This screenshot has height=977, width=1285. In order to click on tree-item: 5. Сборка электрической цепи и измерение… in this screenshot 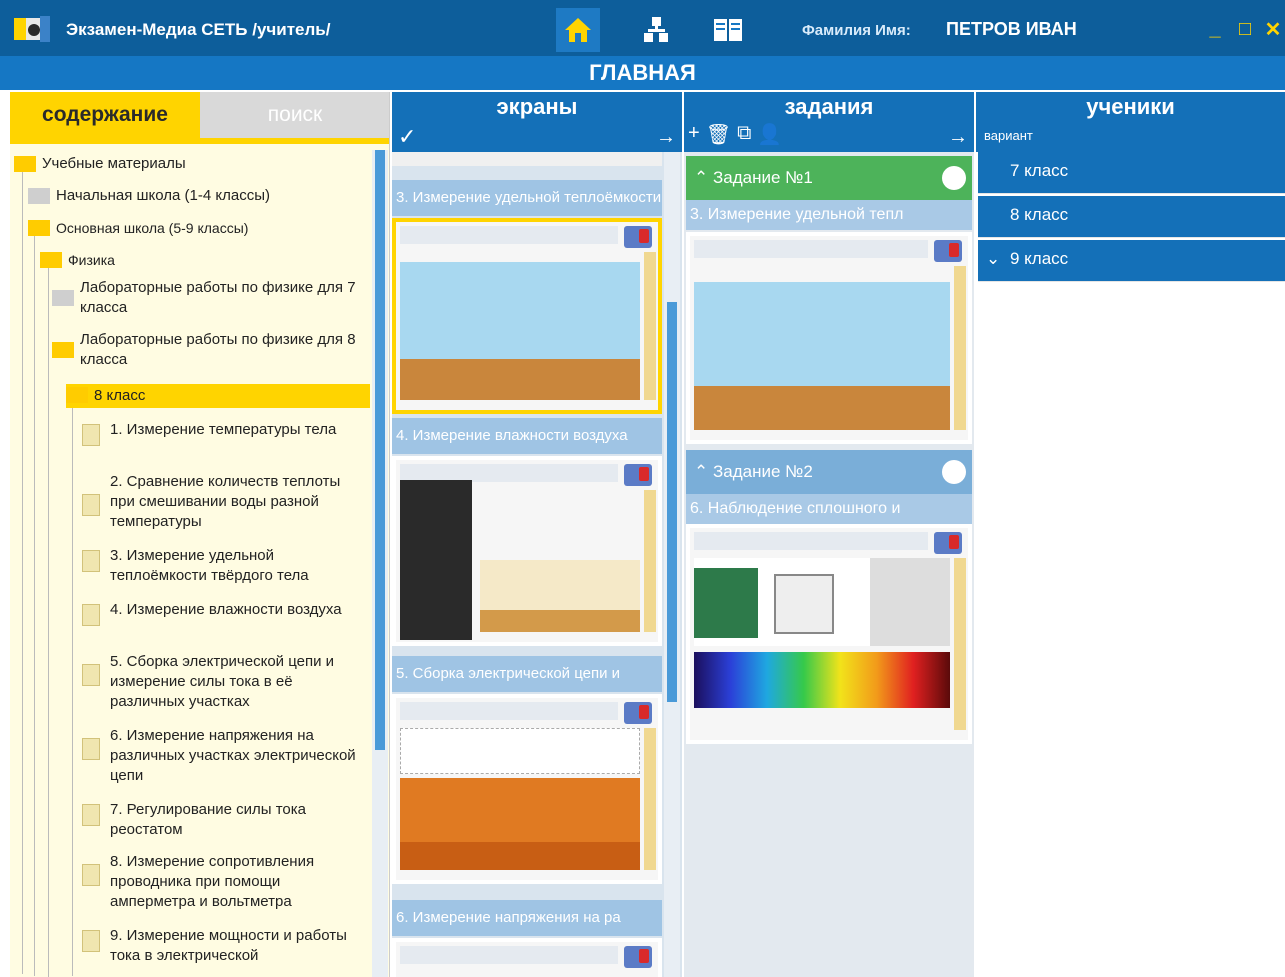, I will do `click(225, 682)`.